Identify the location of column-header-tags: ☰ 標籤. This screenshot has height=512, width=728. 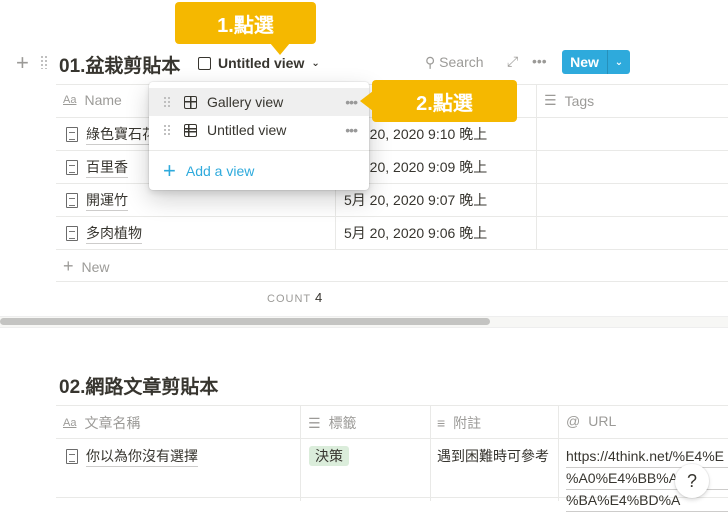
(332, 423).